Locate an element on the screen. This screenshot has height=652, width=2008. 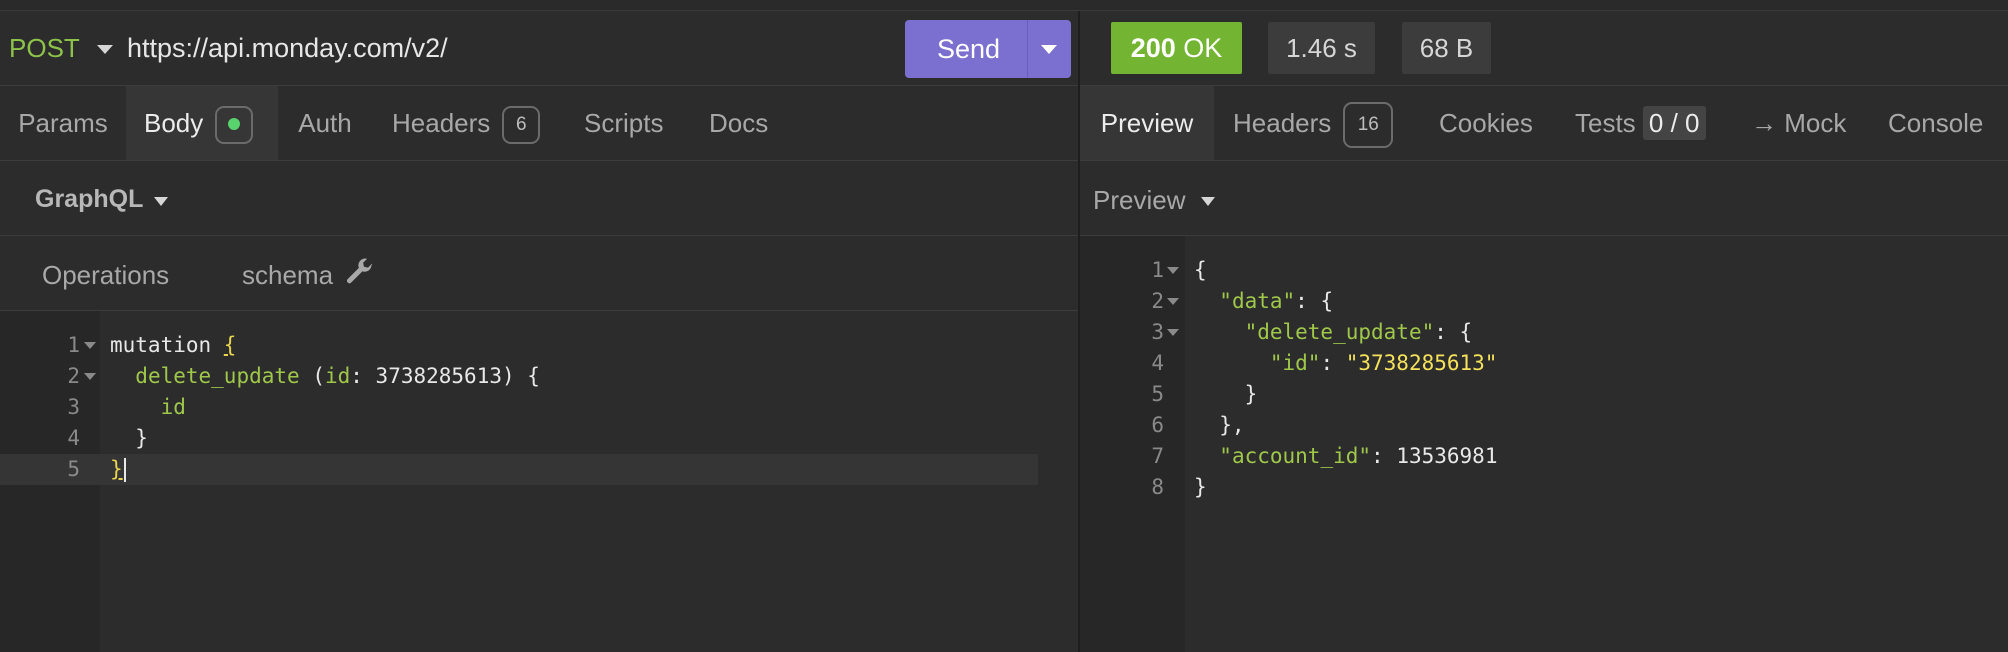
code-line: 4 } is located at coordinates (519, 438).